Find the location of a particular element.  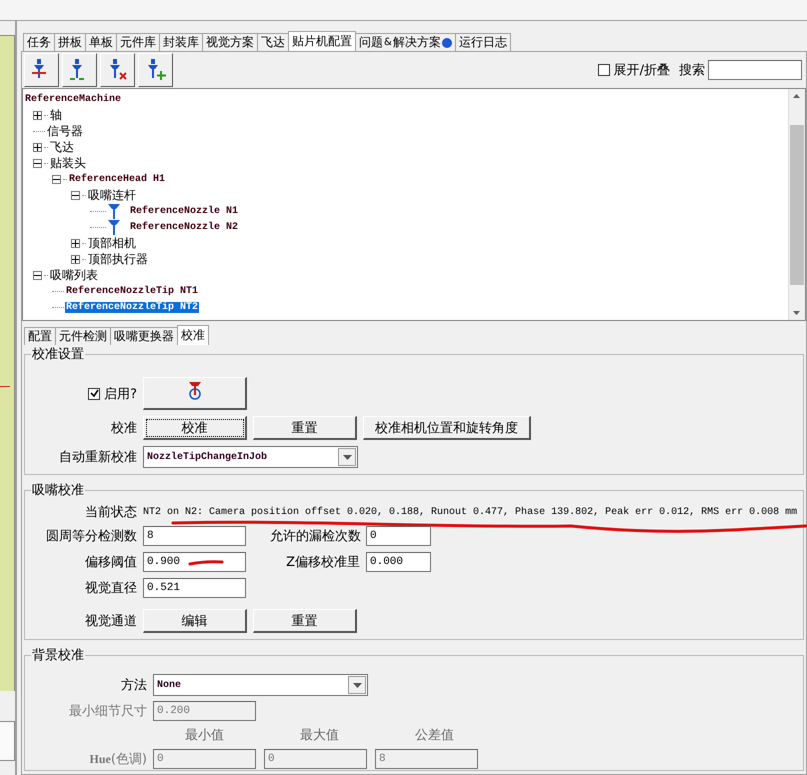

field-label: Z偏移校准里 is located at coordinates (322, 562).